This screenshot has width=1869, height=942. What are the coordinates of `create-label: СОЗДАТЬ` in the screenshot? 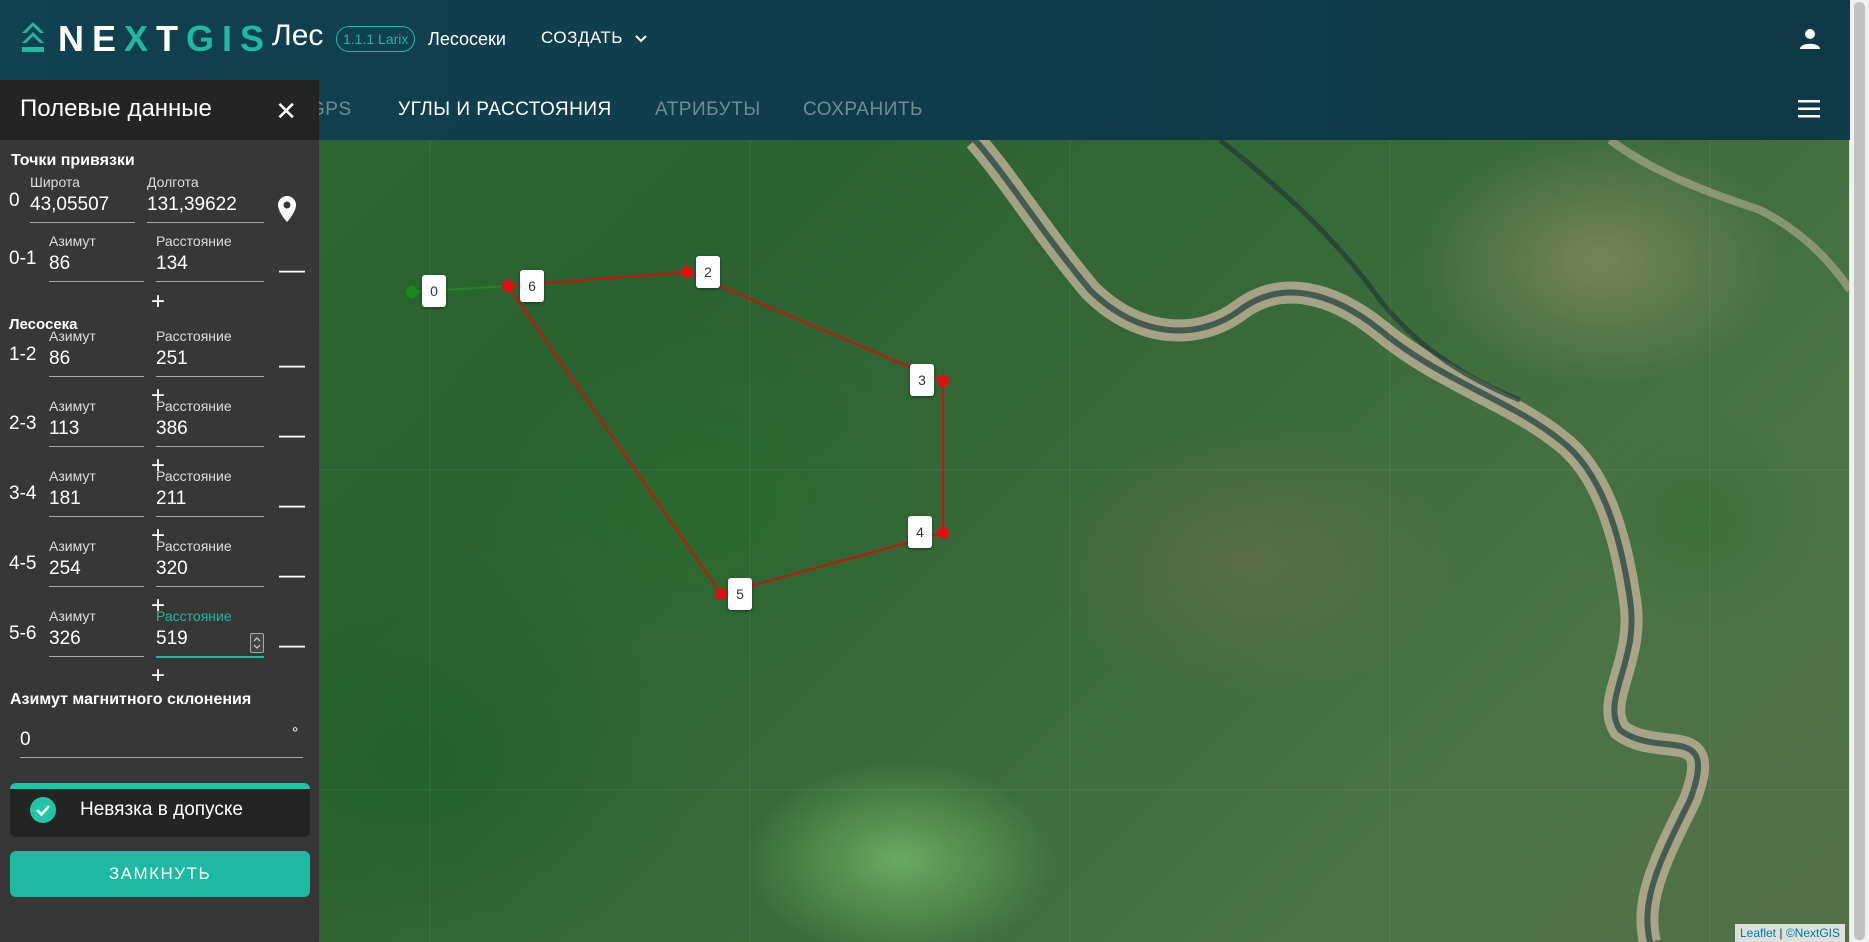 It's located at (582, 37).